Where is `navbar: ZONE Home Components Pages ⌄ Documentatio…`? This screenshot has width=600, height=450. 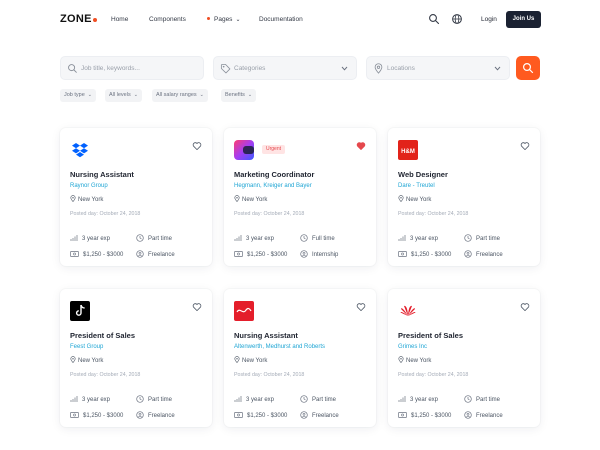 navbar: ZONE Home Components Pages ⌄ Documentatio… is located at coordinates (300, 20).